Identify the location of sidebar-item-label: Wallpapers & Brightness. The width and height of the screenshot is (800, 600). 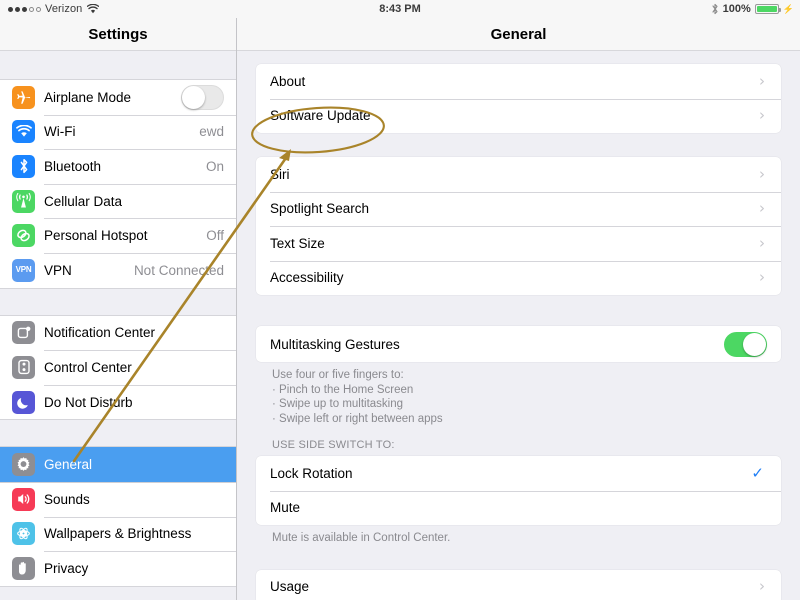
(118, 534).